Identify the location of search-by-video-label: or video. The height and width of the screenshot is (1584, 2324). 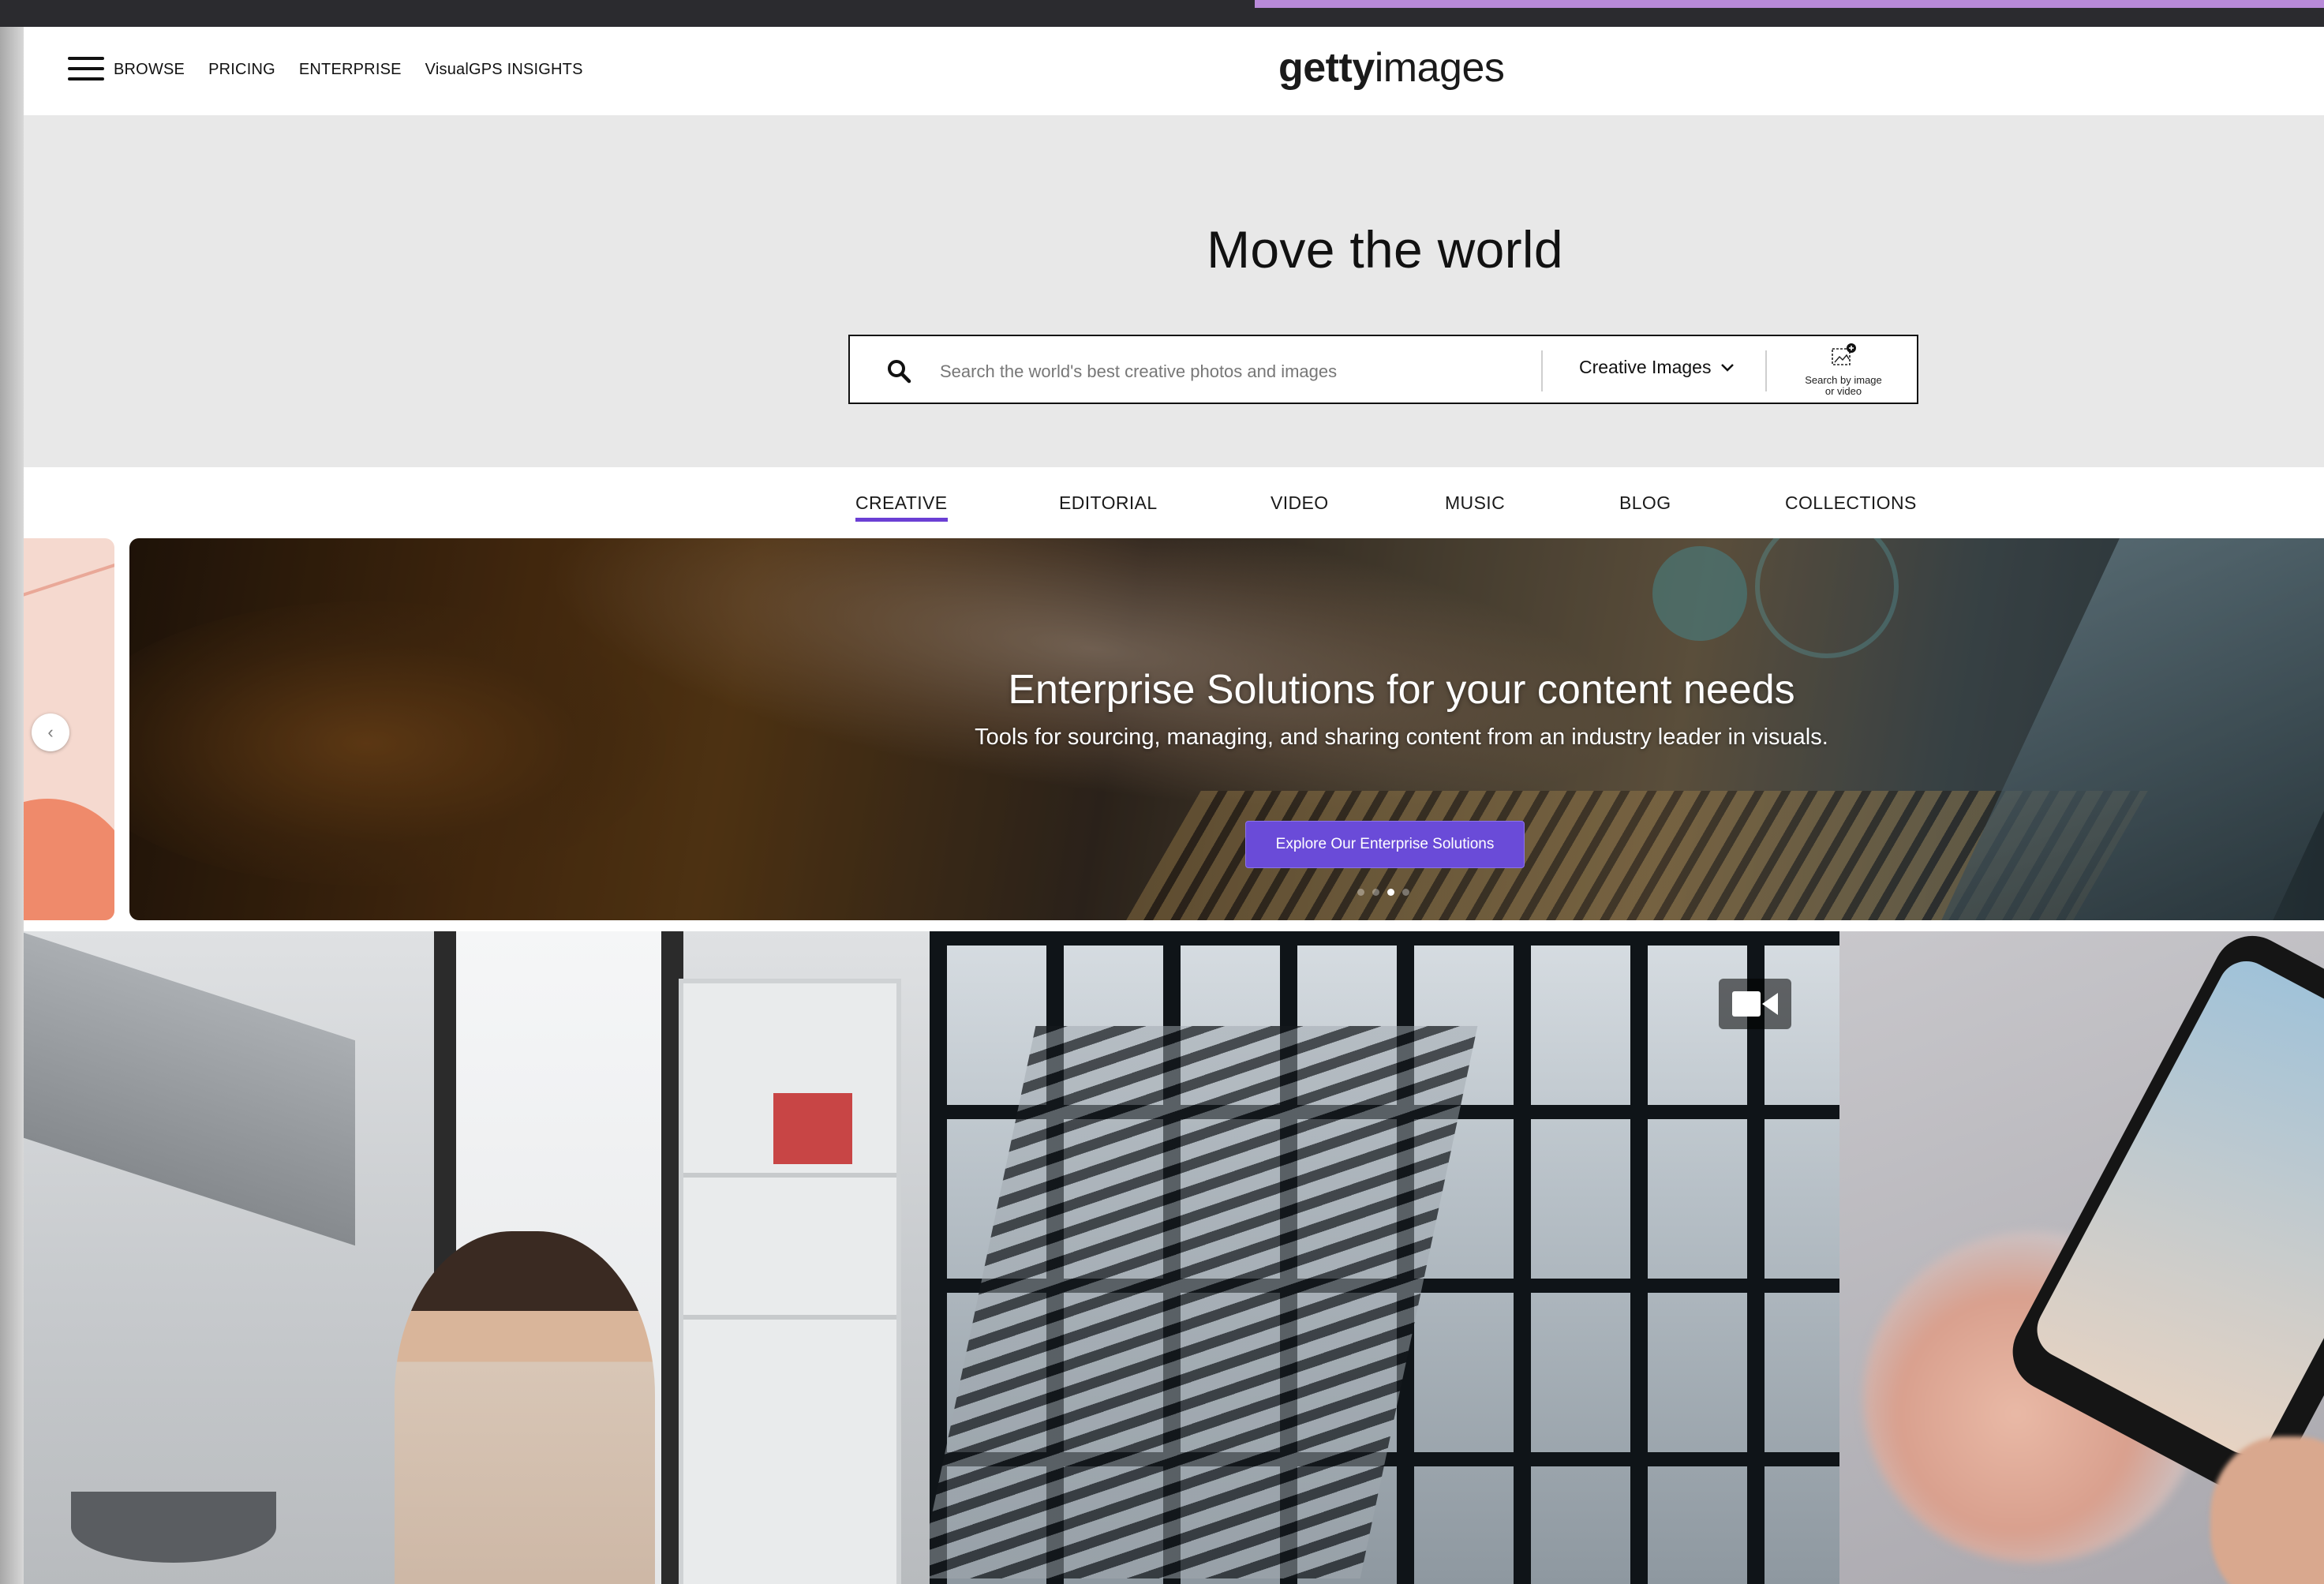
(1843, 391).